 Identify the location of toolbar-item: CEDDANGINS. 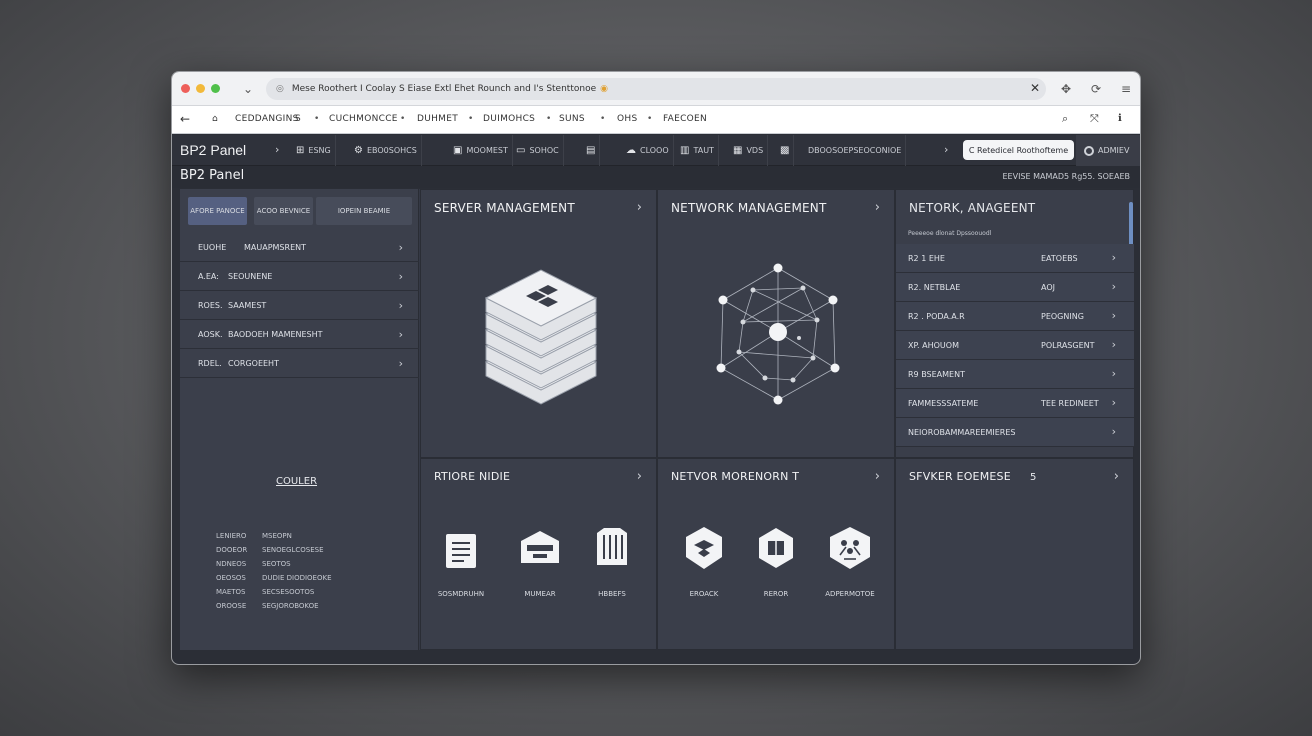
(267, 119).